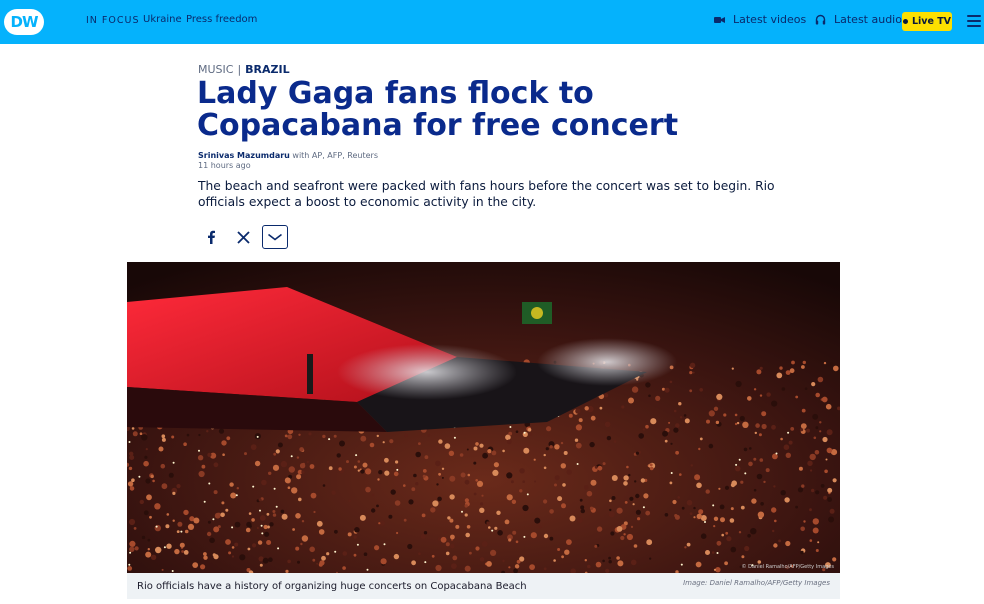 This screenshot has height=604, width=984. I want to click on latest-videos-label: Latest videos, so click(770, 19).